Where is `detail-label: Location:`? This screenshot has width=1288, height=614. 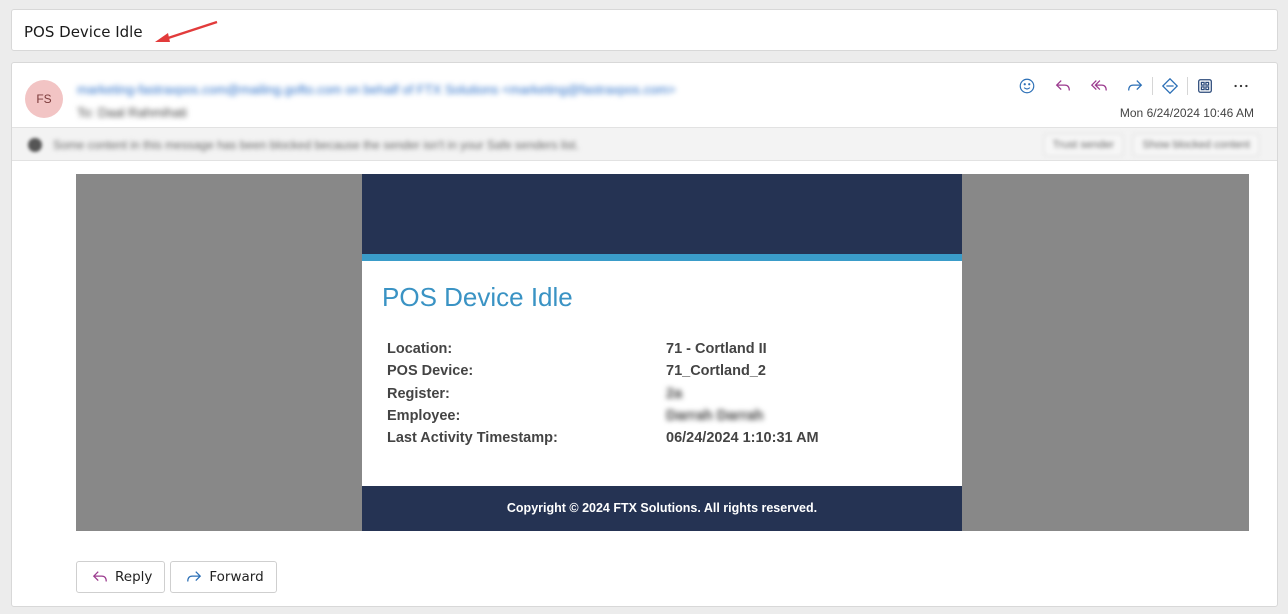
detail-label: Location: is located at coordinates (420, 349).